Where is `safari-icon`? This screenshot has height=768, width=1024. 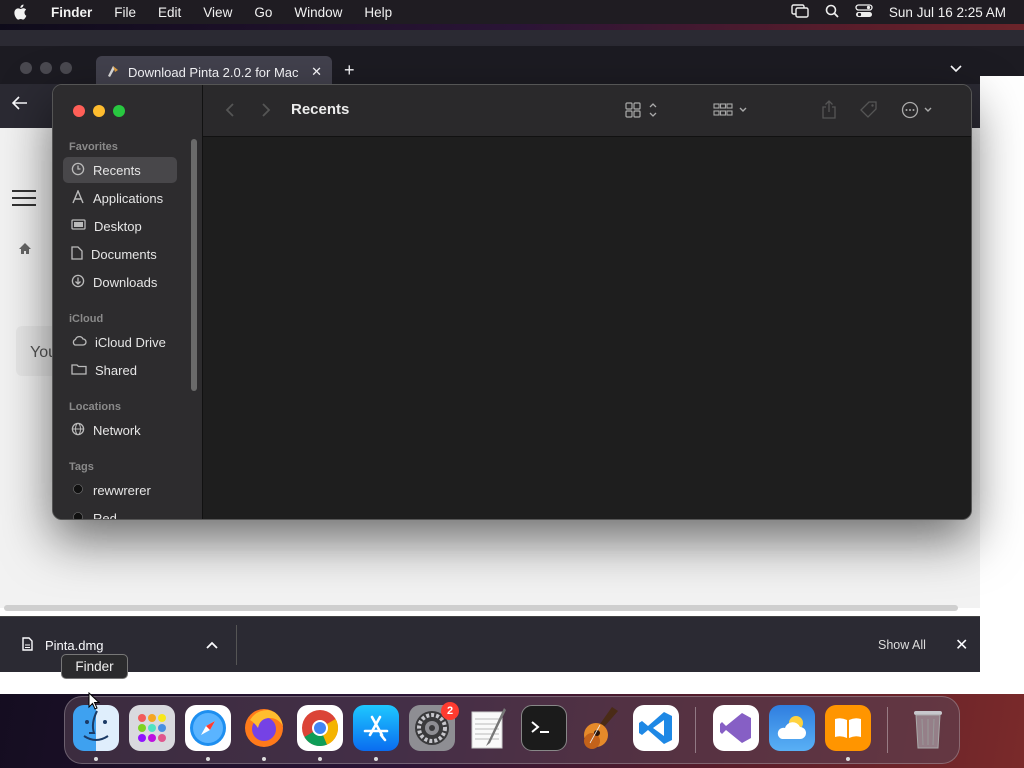
safari-icon is located at coordinates (208, 728).